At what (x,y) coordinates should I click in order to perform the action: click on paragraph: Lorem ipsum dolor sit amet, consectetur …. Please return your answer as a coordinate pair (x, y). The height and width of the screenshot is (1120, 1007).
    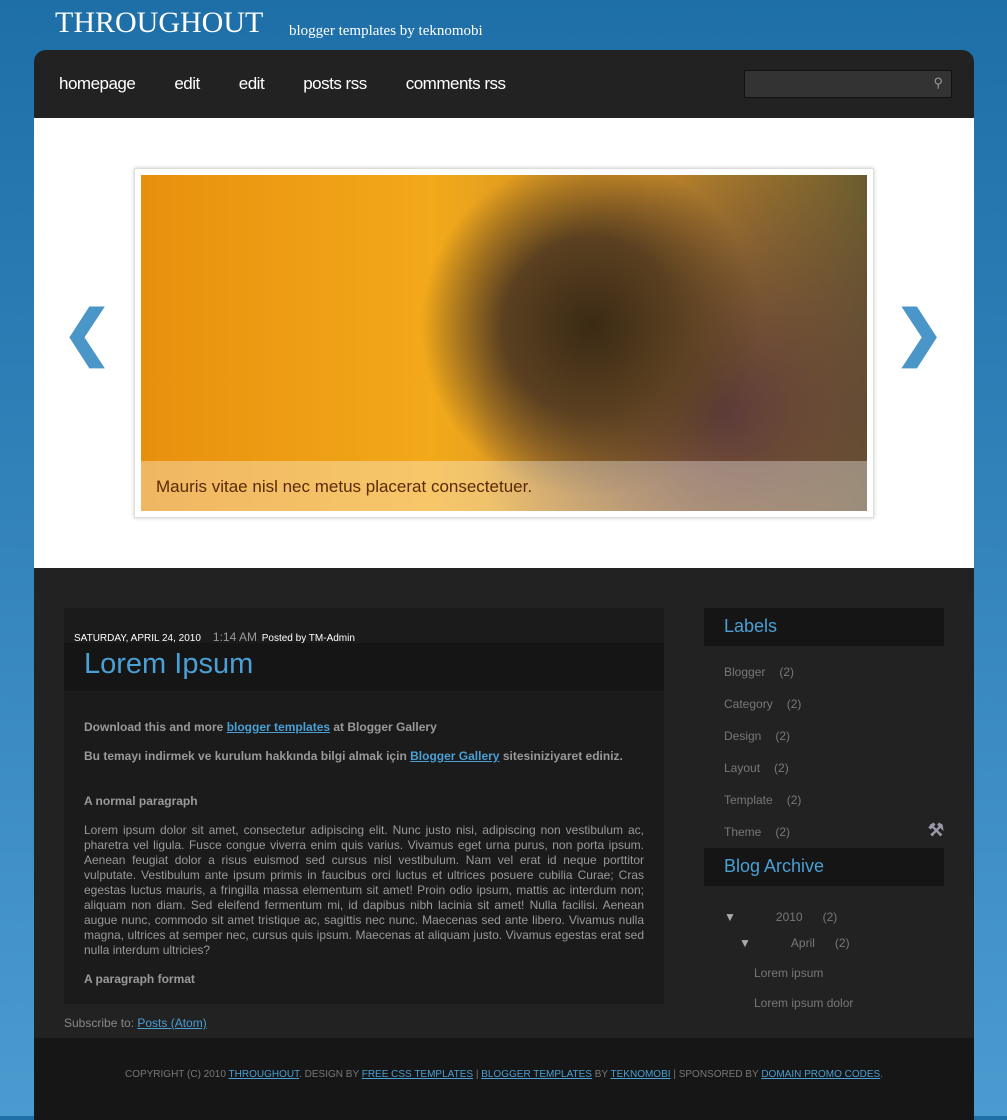
    Looking at the image, I should click on (364, 890).